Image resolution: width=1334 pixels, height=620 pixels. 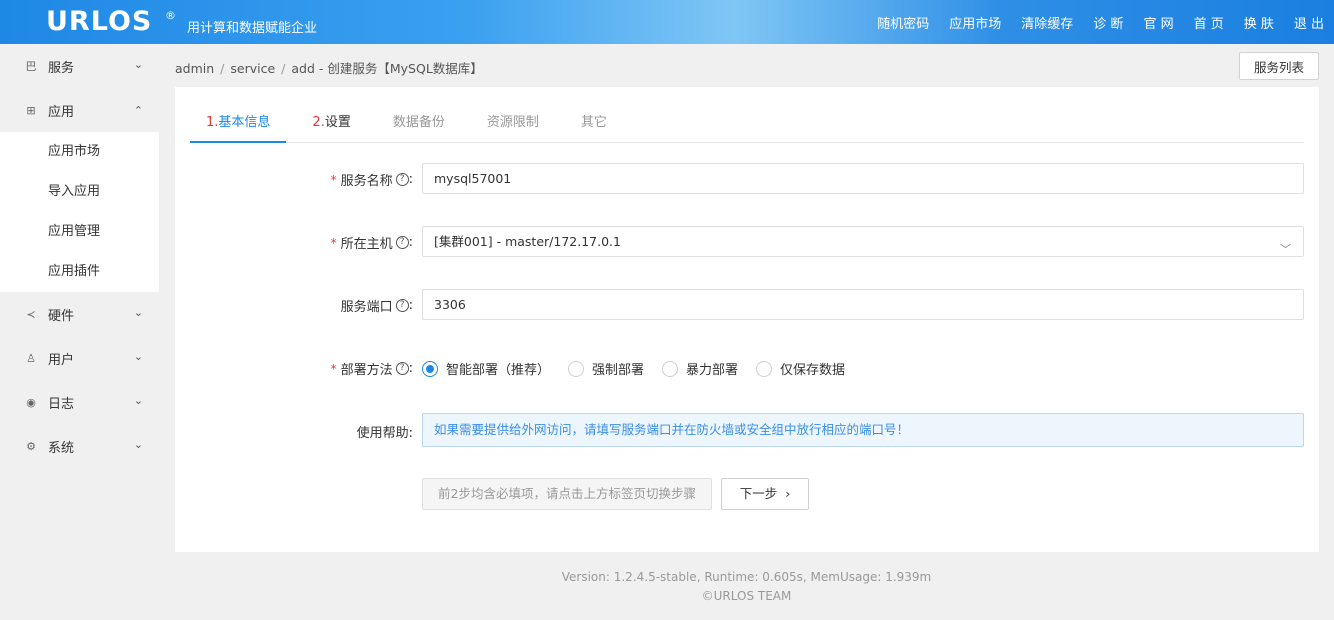 I want to click on tab-basic-info: 1.基本信息, so click(x=238, y=124).